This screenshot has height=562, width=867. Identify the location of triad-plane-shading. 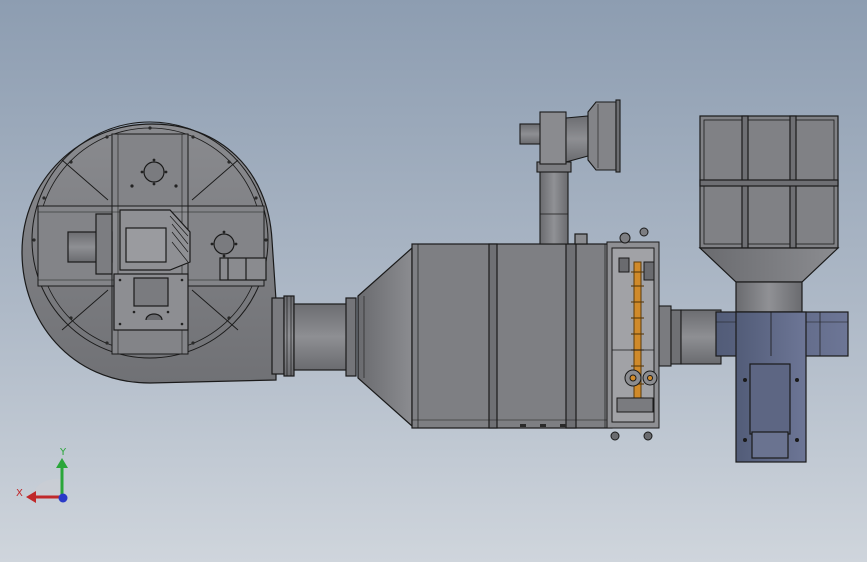
(47, 487).